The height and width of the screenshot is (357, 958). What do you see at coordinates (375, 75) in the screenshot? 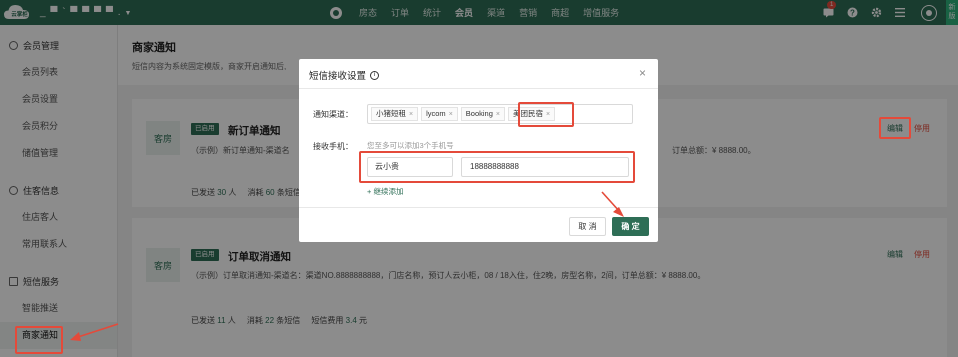
I see `info-icon: i` at bounding box center [375, 75].